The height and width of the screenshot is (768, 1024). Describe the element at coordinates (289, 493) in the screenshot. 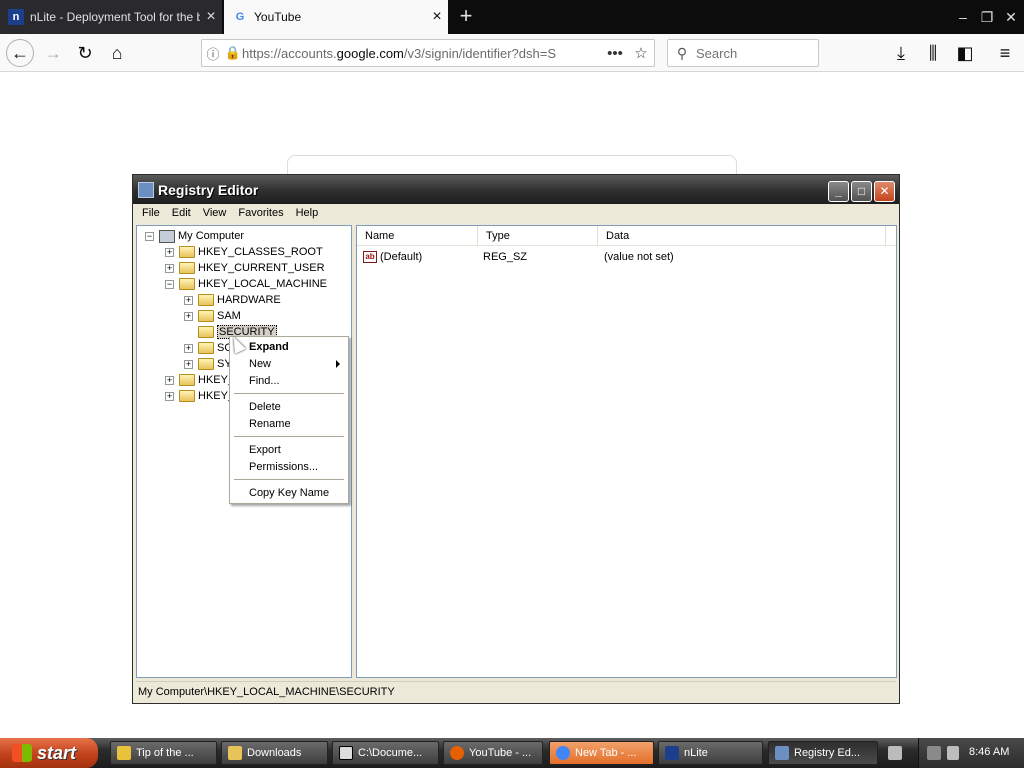

I see `menu-item-copy-key-name: Copy Key Name` at that location.